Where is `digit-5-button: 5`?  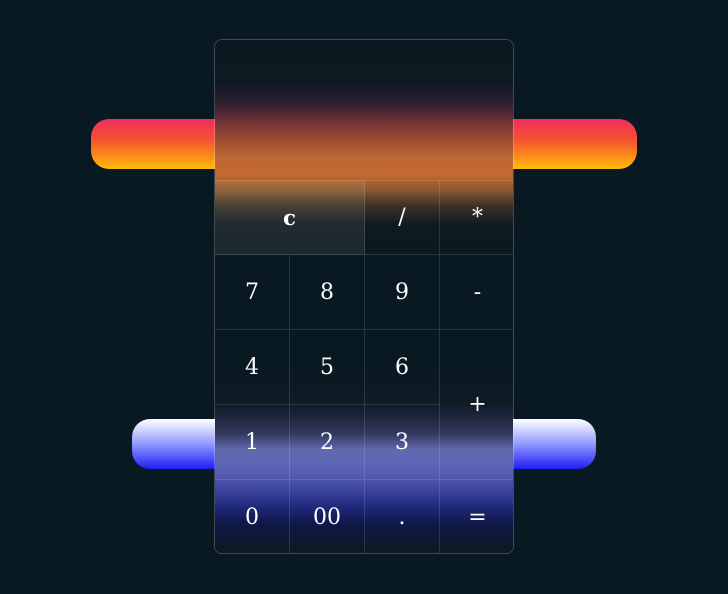 digit-5-button: 5 is located at coordinates (327, 367).